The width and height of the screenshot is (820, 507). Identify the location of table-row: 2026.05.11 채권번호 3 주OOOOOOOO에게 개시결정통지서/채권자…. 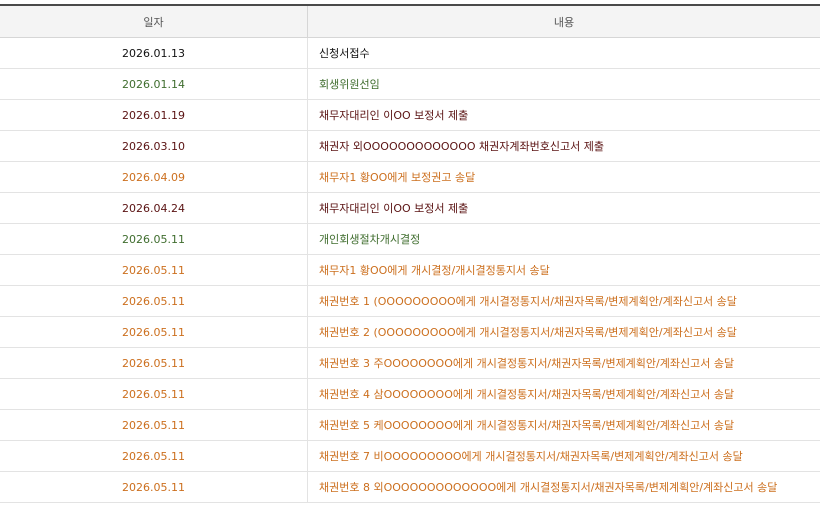
(410, 363).